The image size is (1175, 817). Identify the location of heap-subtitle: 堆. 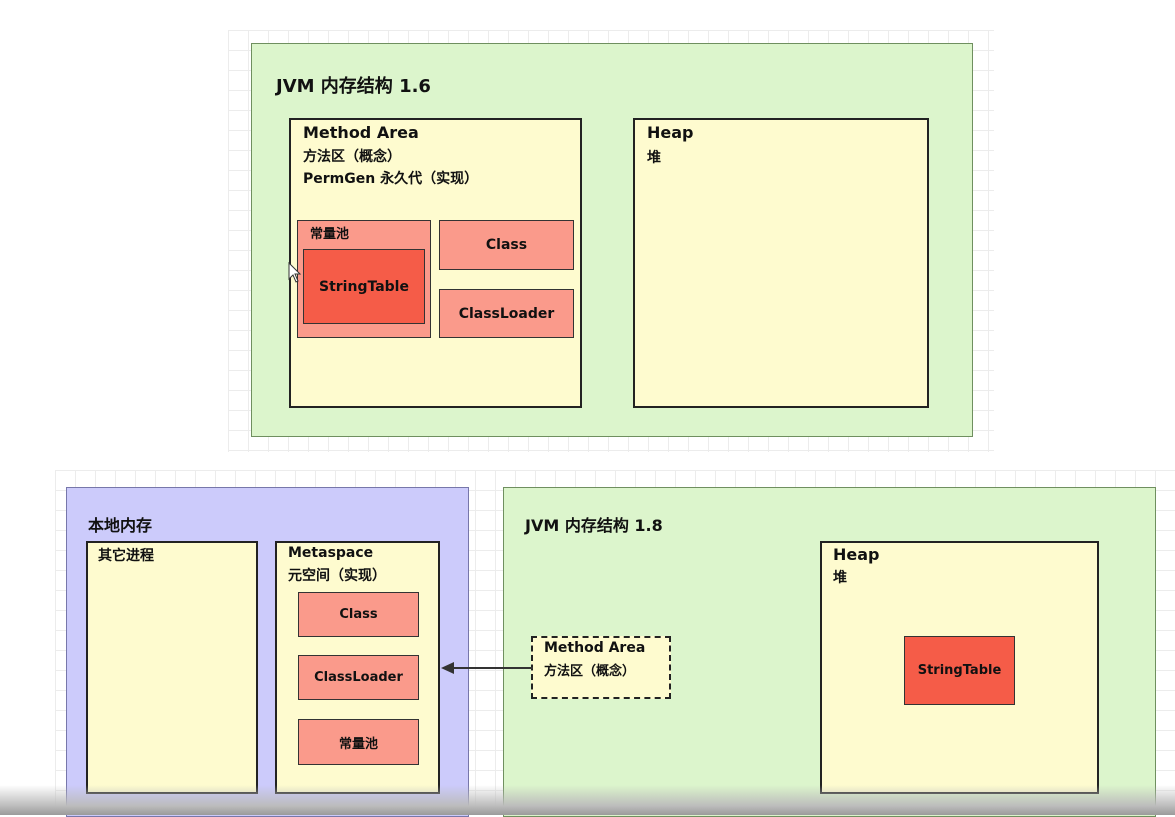
(654, 158).